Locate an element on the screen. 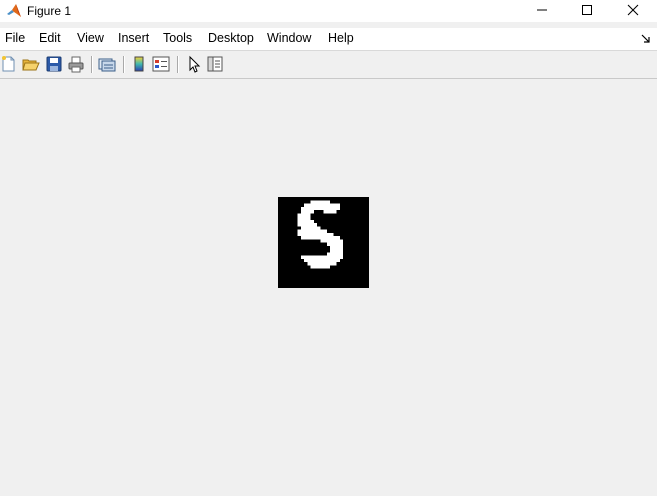 This screenshot has width=657, height=496. new-figure-icon is located at coordinates (9, 64).